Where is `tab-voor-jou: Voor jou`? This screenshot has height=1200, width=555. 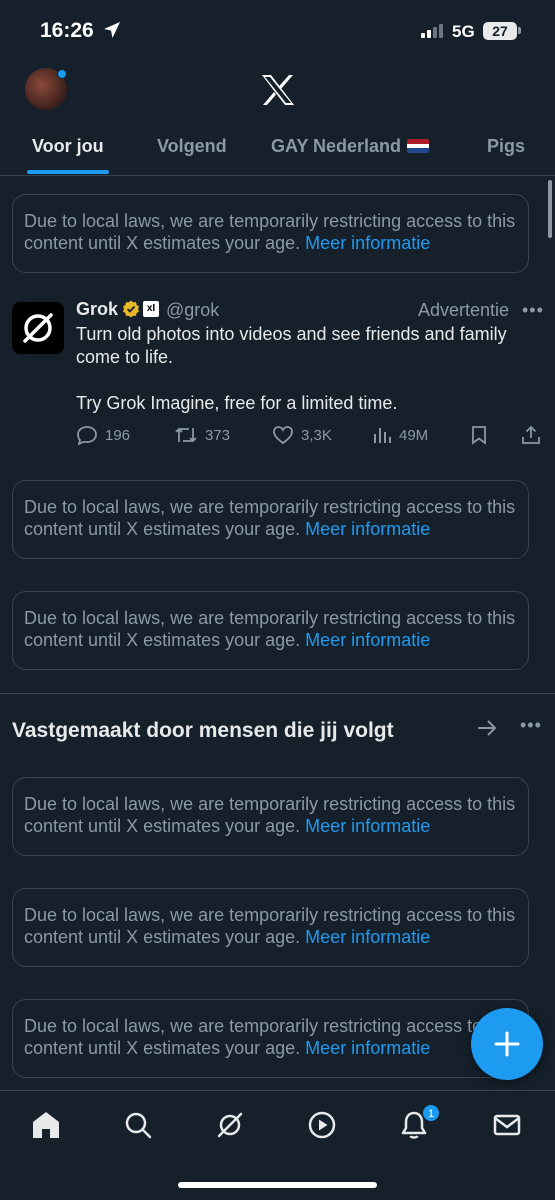 tab-voor-jou: Voor jou is located at coordinates (68, 146).